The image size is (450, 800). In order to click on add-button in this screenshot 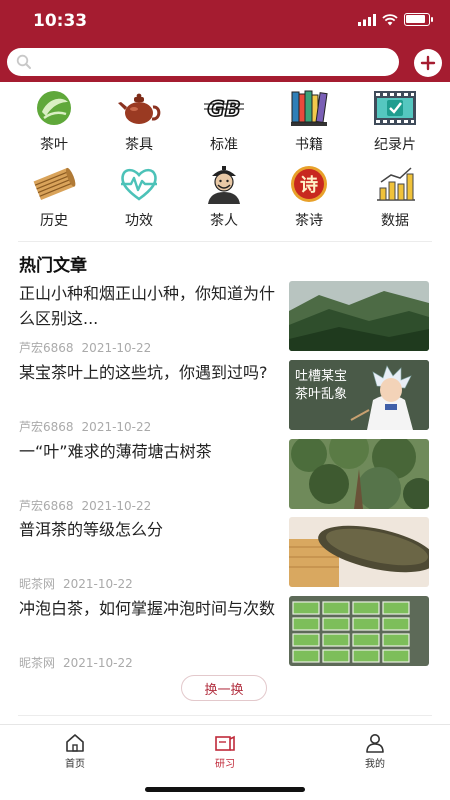, I will do `click(428, 63)`.